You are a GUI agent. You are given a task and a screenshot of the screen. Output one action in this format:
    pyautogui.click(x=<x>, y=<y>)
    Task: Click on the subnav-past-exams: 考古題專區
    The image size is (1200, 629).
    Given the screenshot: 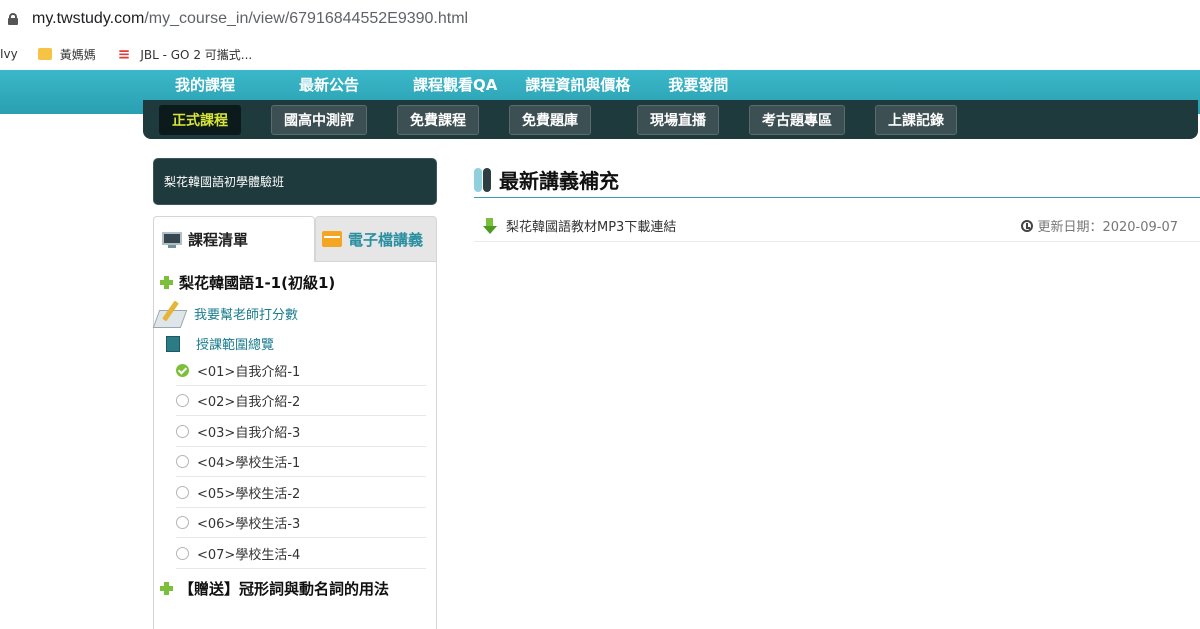 What is the action you would take?
    pyautogui.click(x=797, y=119)
    